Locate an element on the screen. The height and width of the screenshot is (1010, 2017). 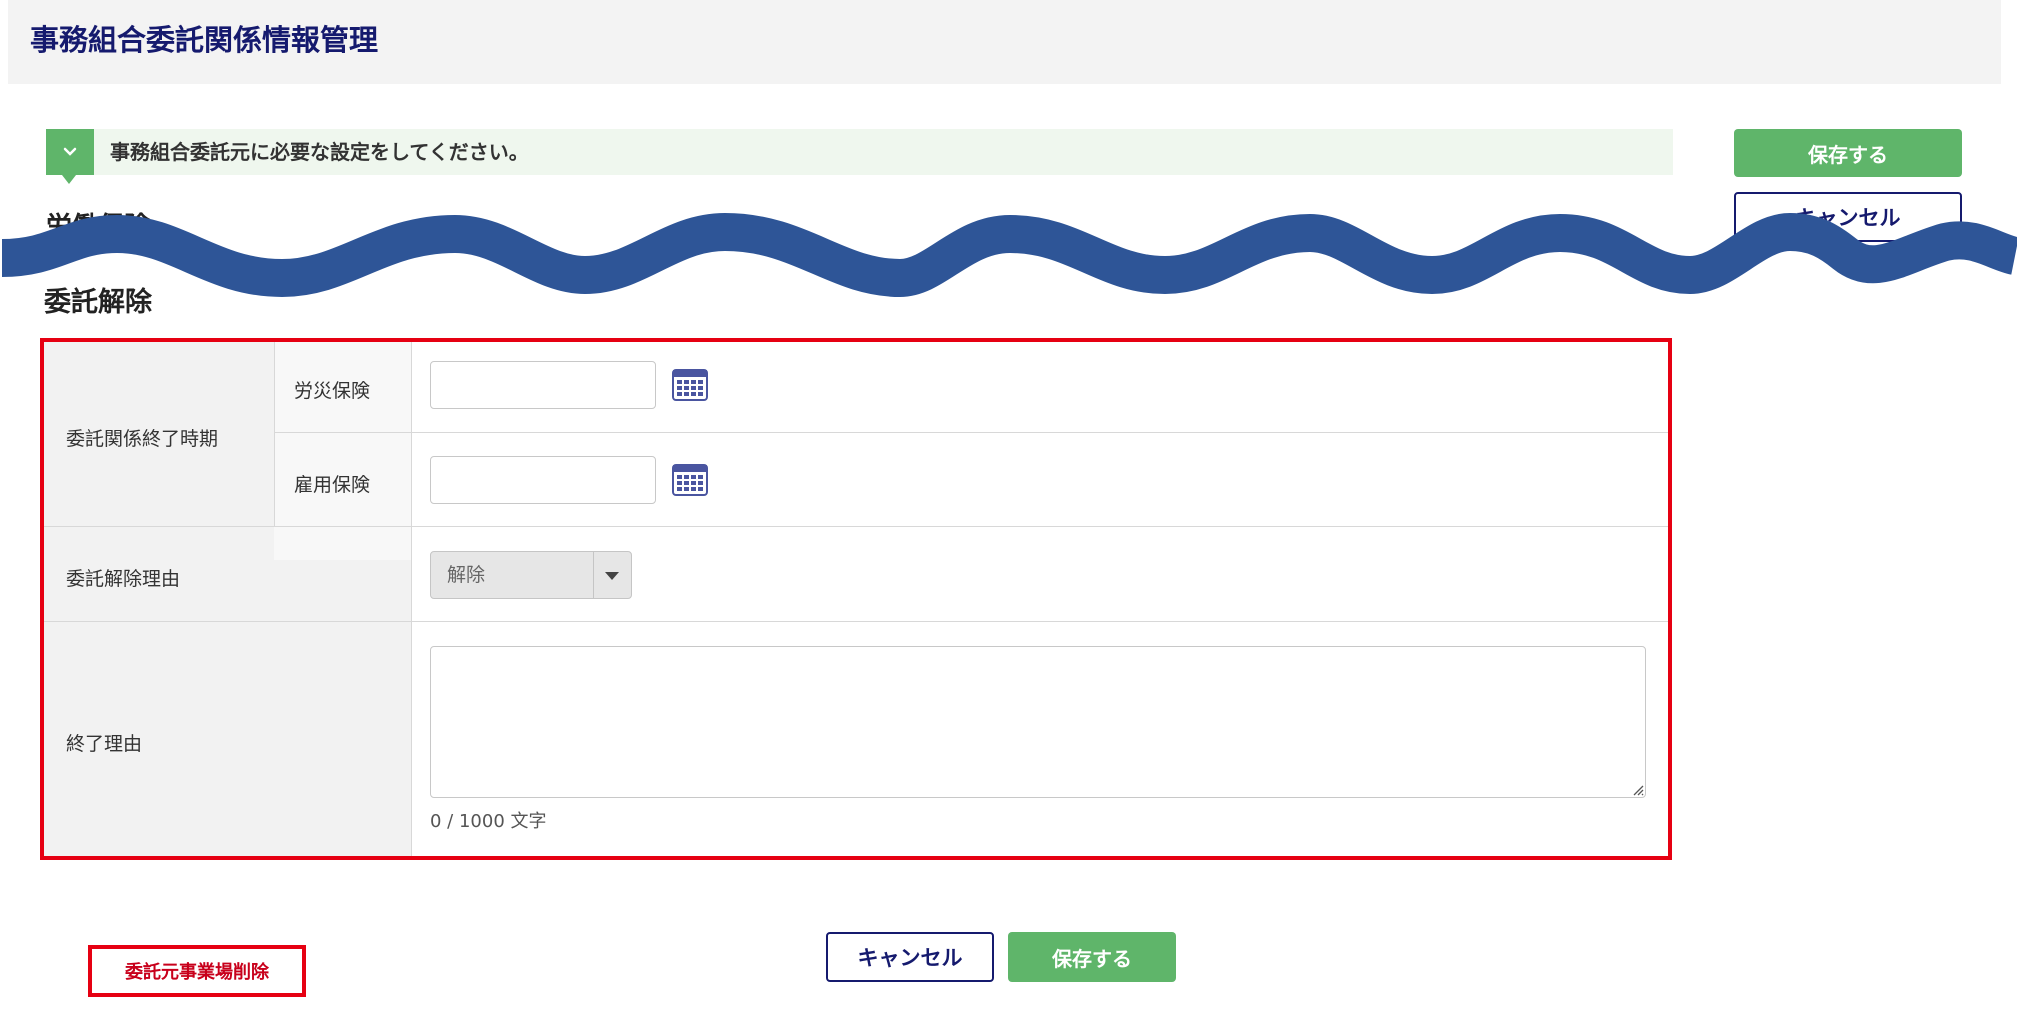
page-title: 事務組合委託関係情報管理 is located at coordinates (204, 40).